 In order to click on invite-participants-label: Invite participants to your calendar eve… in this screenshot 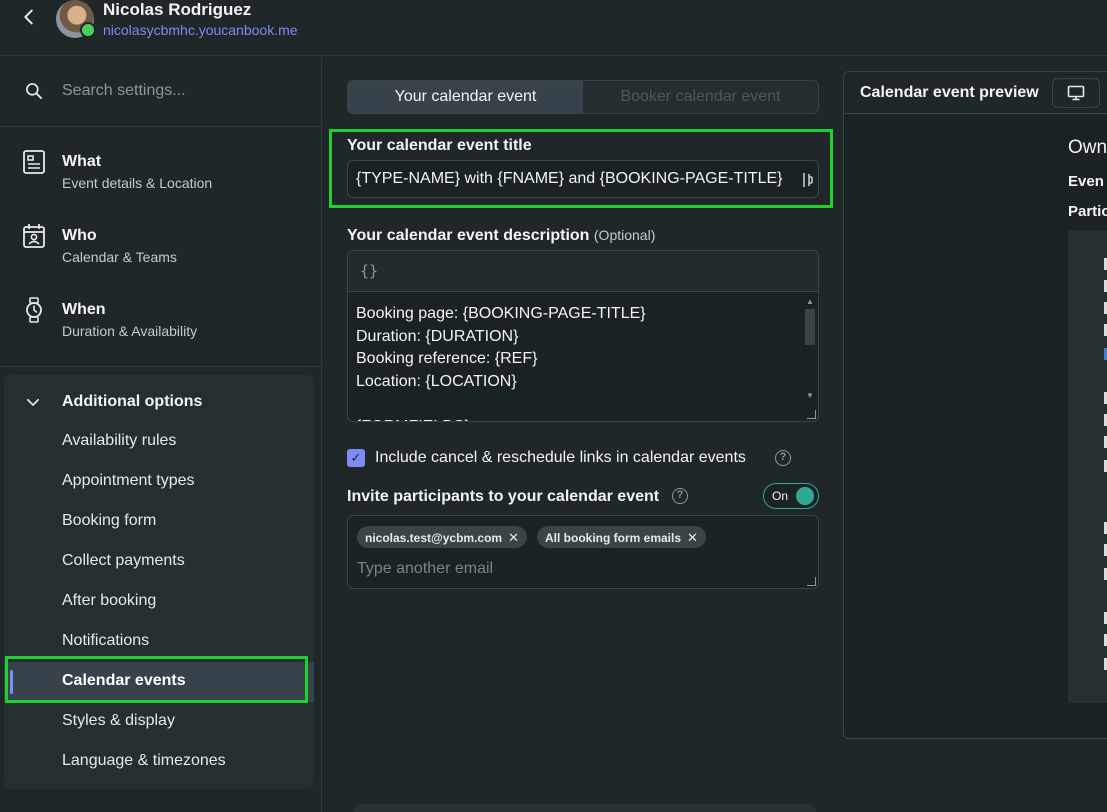, I will do `click(503, 496)`.